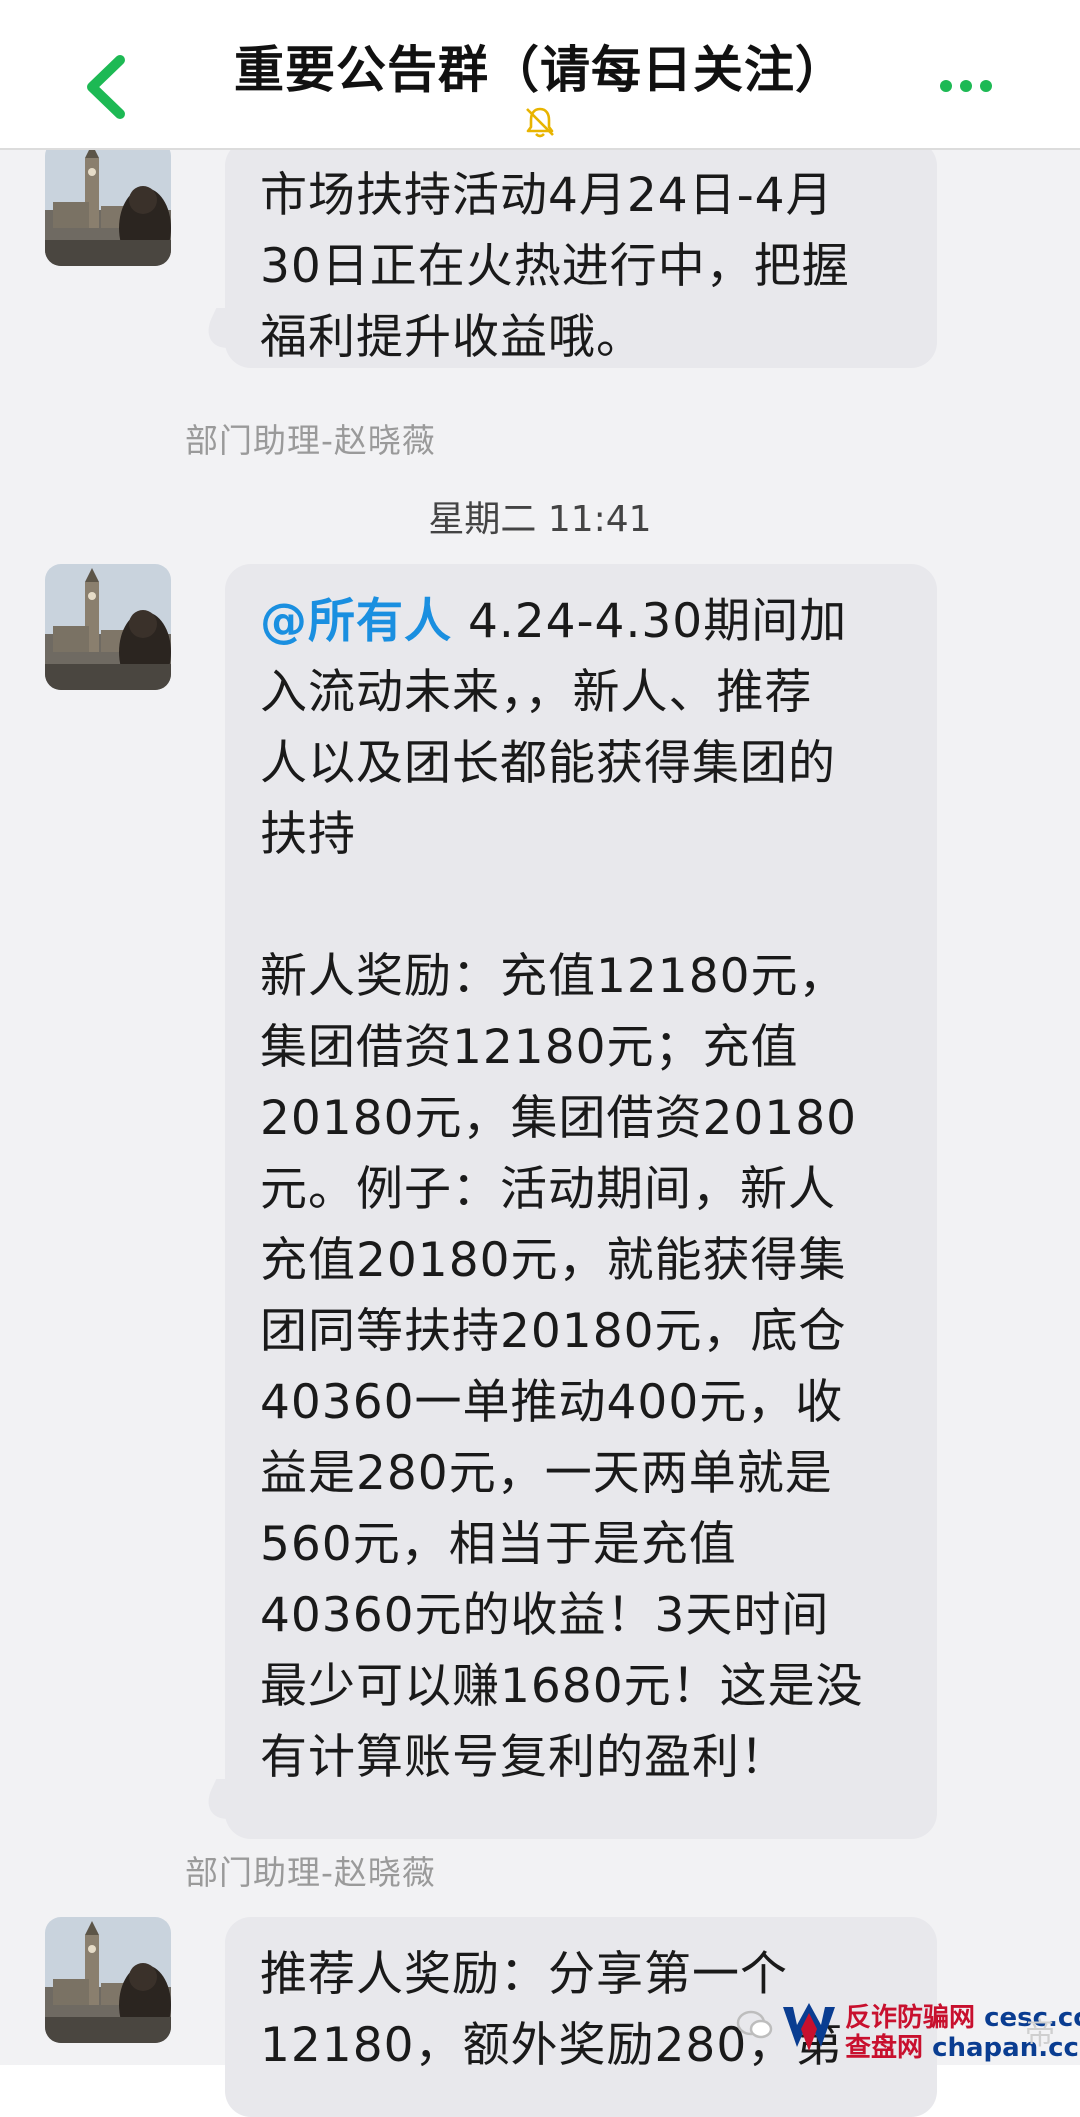  What do you see at coordinates (562, 1686) in the screenshot?
I see `message-line: 最少可以赚1680元！这是没` at bounding box center [562, 1686].